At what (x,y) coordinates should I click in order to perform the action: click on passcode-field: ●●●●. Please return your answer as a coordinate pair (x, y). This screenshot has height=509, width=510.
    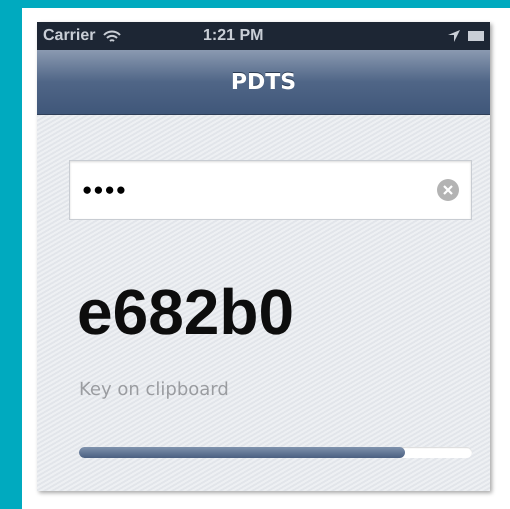
    Looking at the image, I should click on (270, 190).